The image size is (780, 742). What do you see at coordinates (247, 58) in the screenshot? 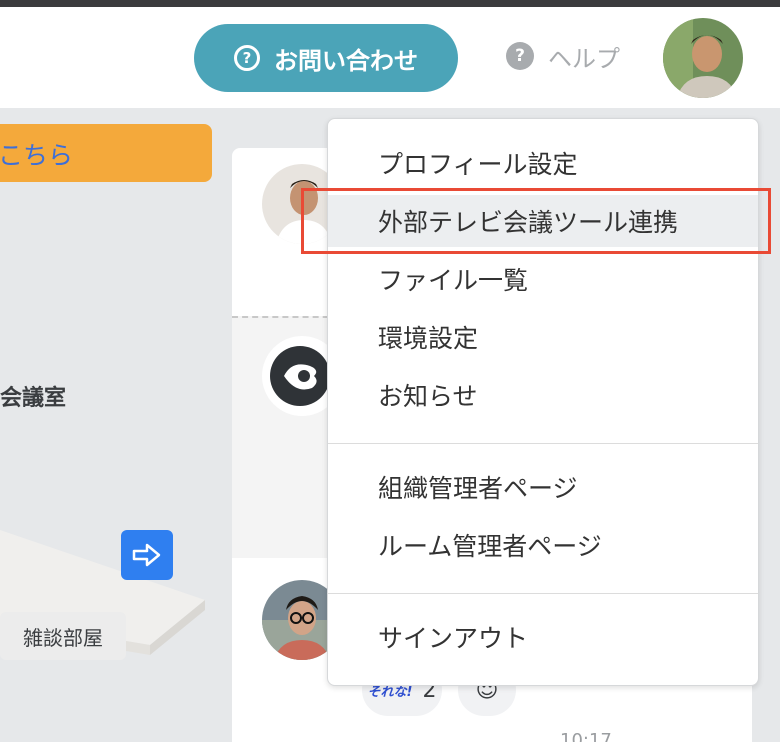
I see `question-circle-icon: ?` at bounding box center [247, 58].